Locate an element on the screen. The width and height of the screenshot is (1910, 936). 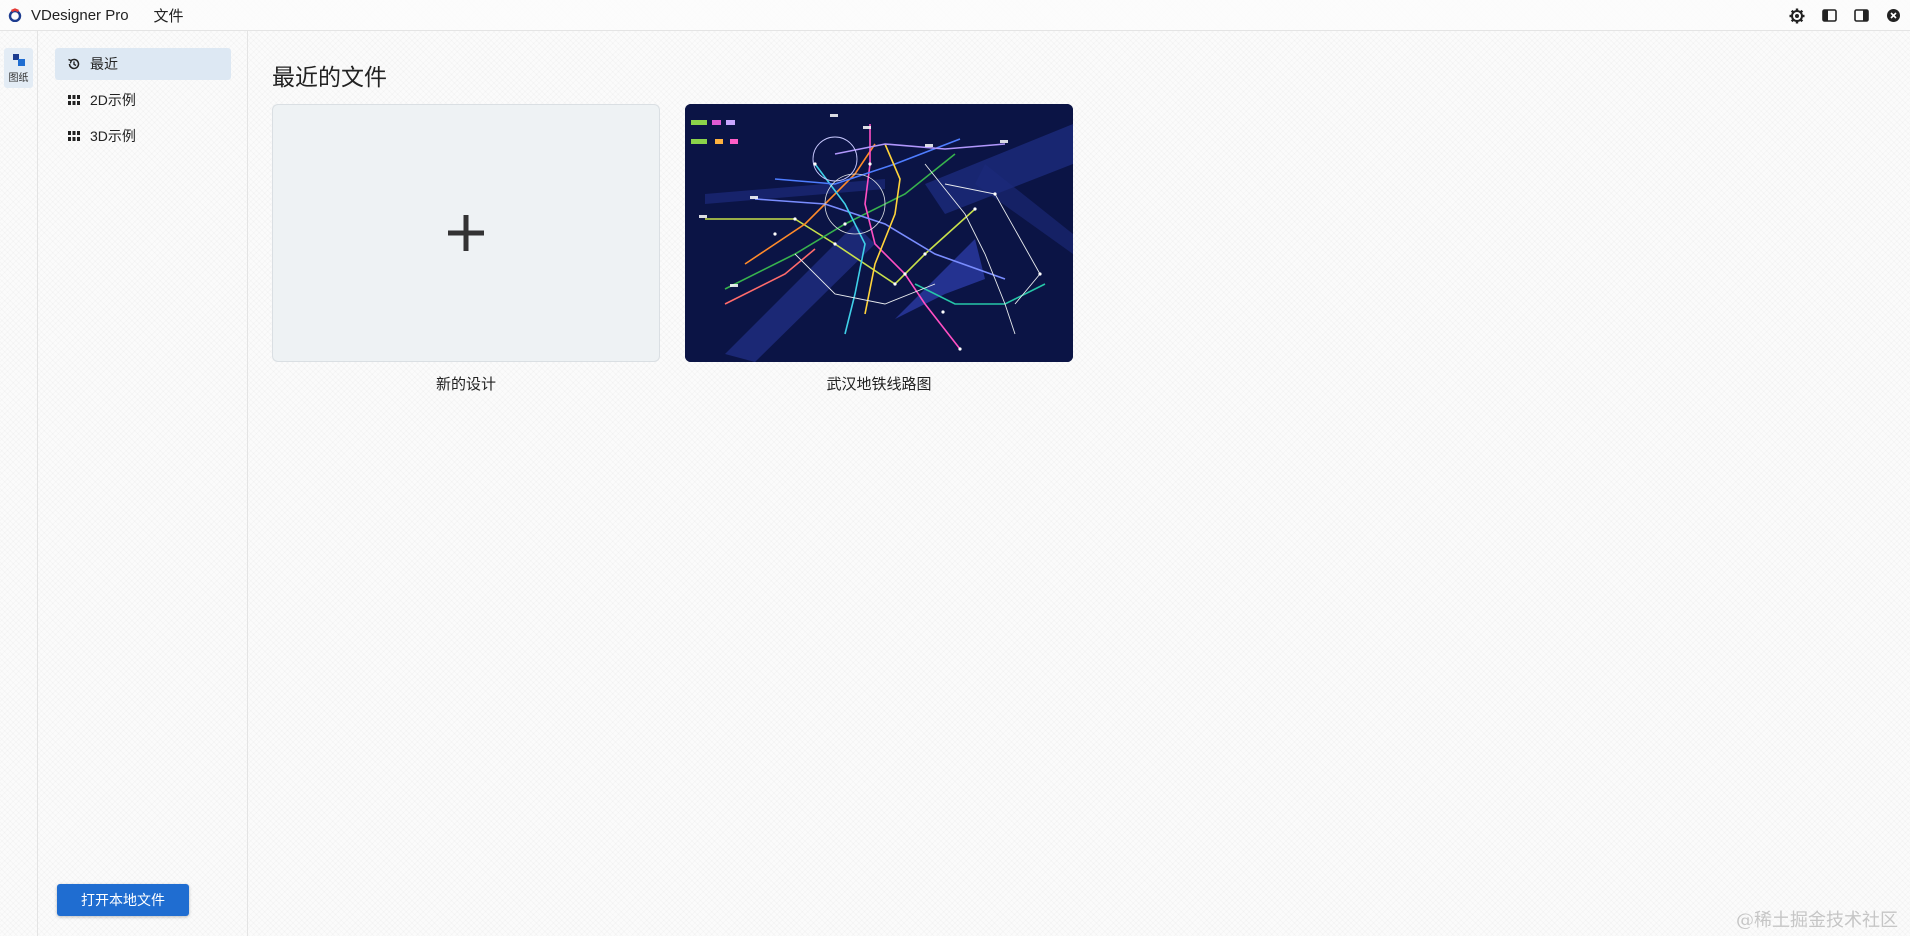
card-label: 武汉地铁线路图 is located at coordinates (879, 384).